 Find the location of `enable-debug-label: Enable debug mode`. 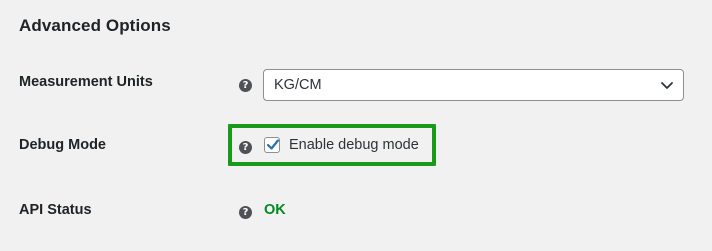

enable-debug-label: Enable debug mode is located at coordinates (354, 145).